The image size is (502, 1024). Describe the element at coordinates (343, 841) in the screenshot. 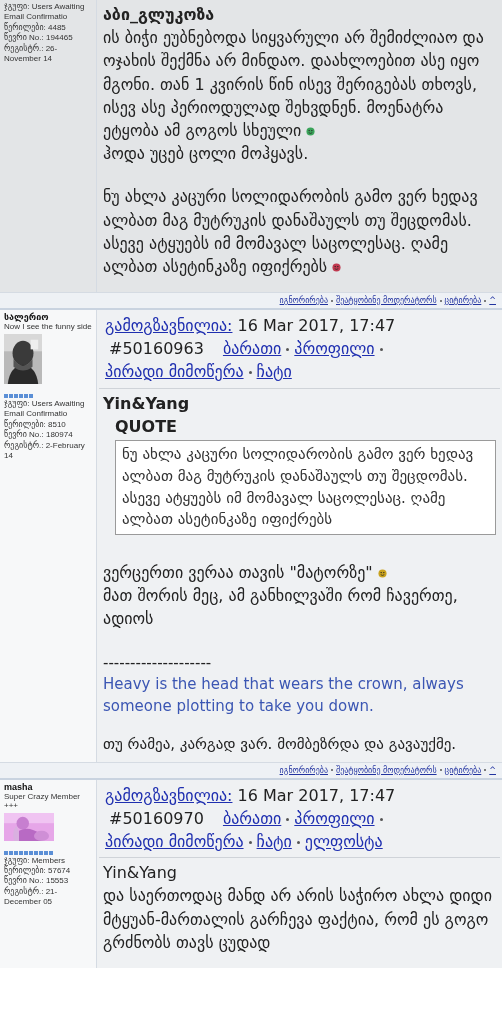

I see `profile-link: ელფოსტა` at that location.